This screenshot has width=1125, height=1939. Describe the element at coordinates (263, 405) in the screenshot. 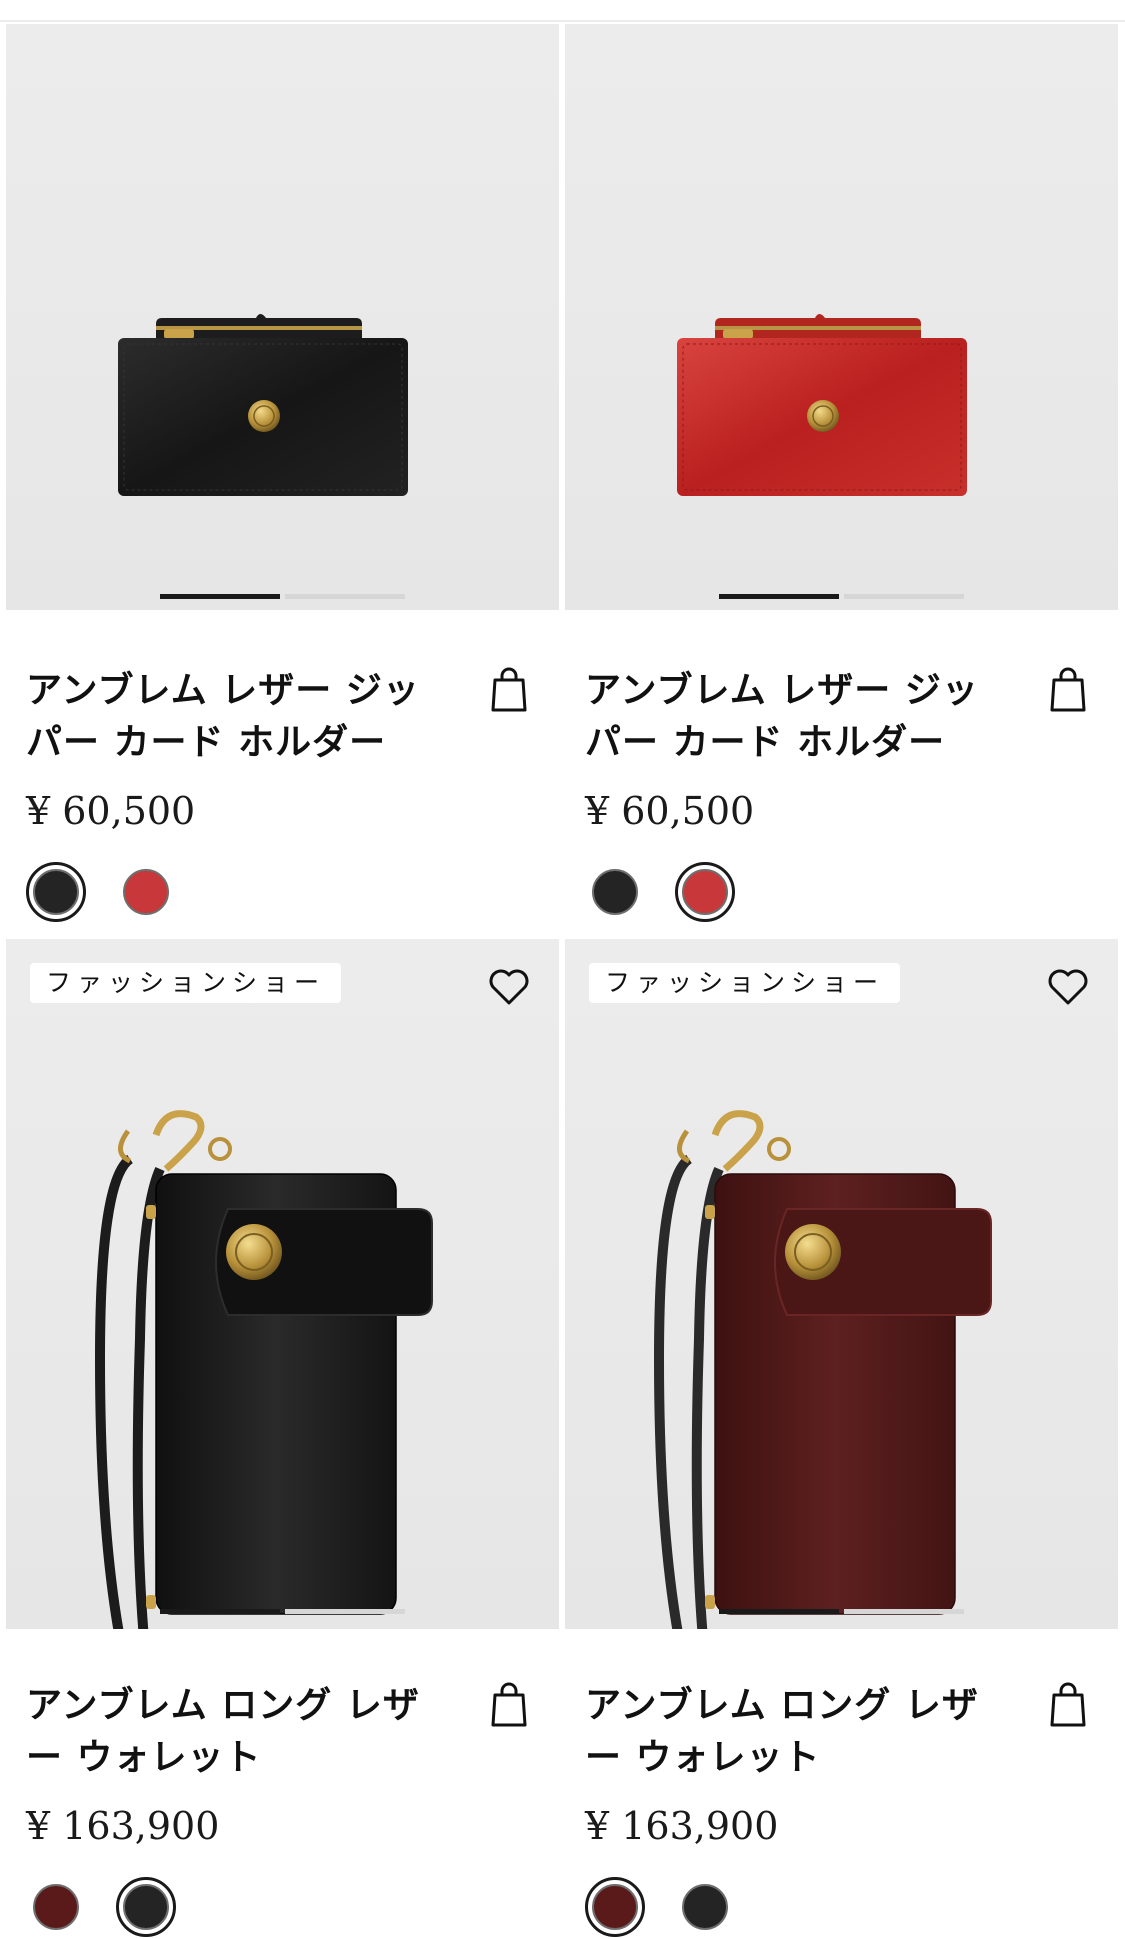

I see `card-holder-black-image` at that location.